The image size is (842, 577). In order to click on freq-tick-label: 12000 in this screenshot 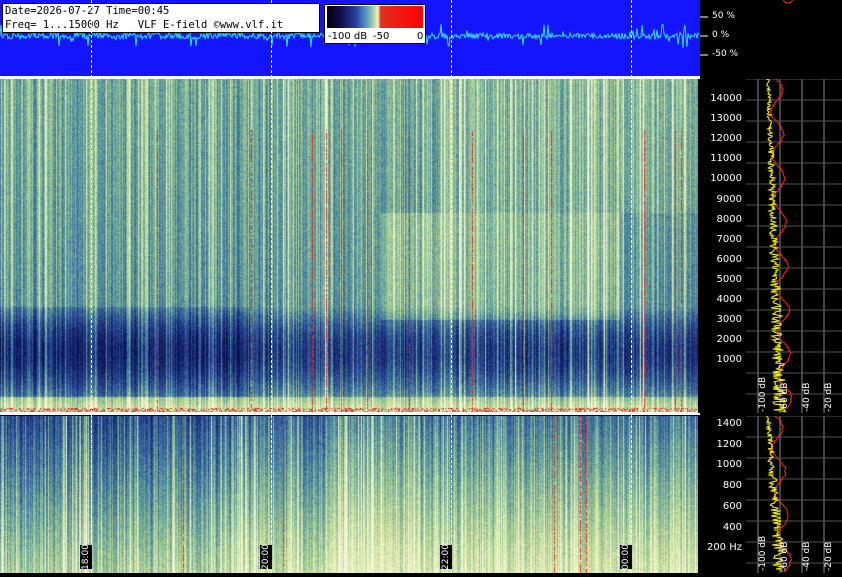, I will do `click(726, 139)`.